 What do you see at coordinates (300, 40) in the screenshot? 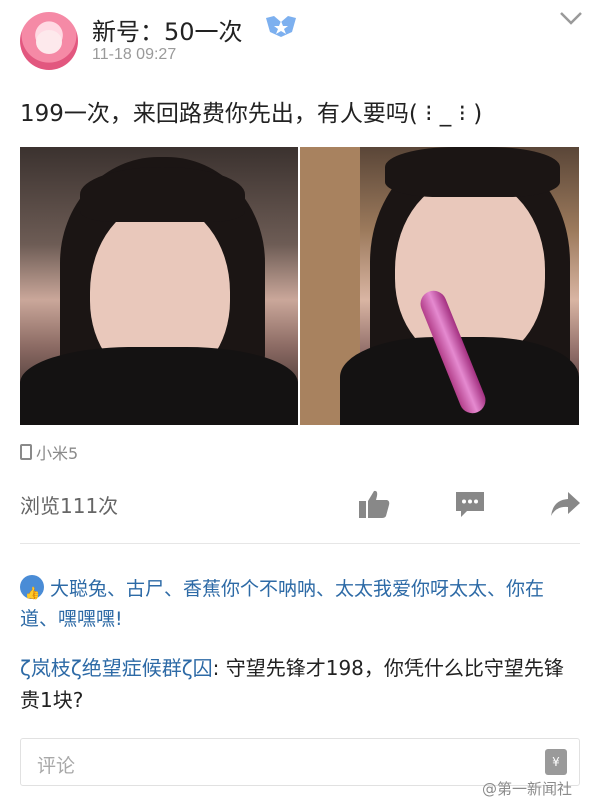
I see `post-header: 新号：50一次 11-18 09:27` at bounding box center [300, 40].